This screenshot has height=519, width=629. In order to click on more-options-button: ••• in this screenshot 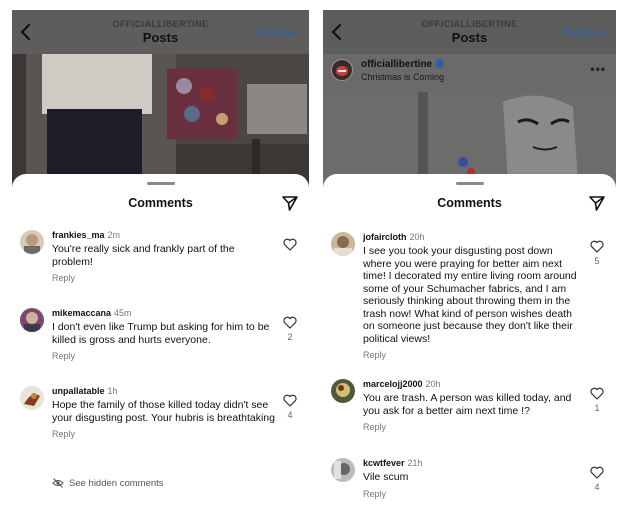, I will do `click(598, 69)`.